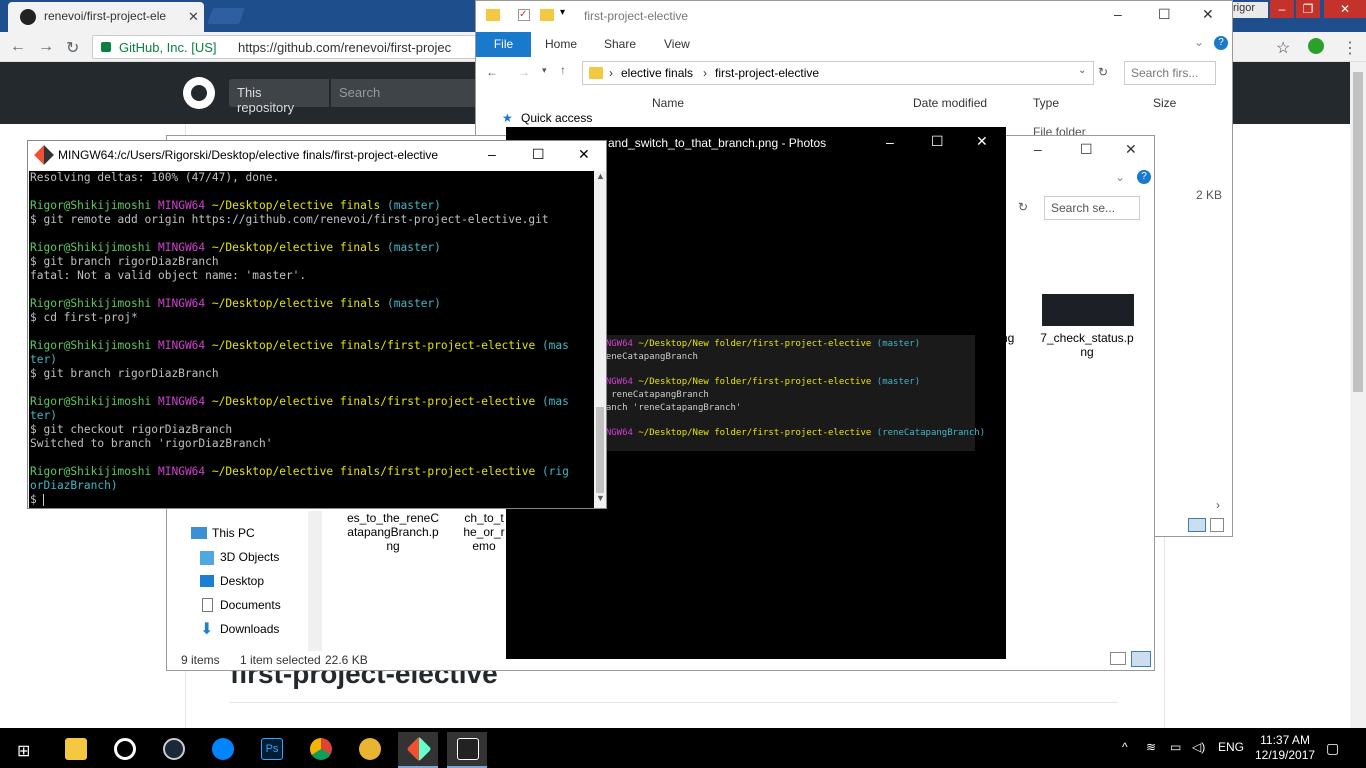 Image resolution: width=1366 pixels, height=768 pixels. What do you see at coordinates (249, 557) in the screenshot?
I see `nav-3d-objects: 3D Objects` at bounding box center [249, 557].